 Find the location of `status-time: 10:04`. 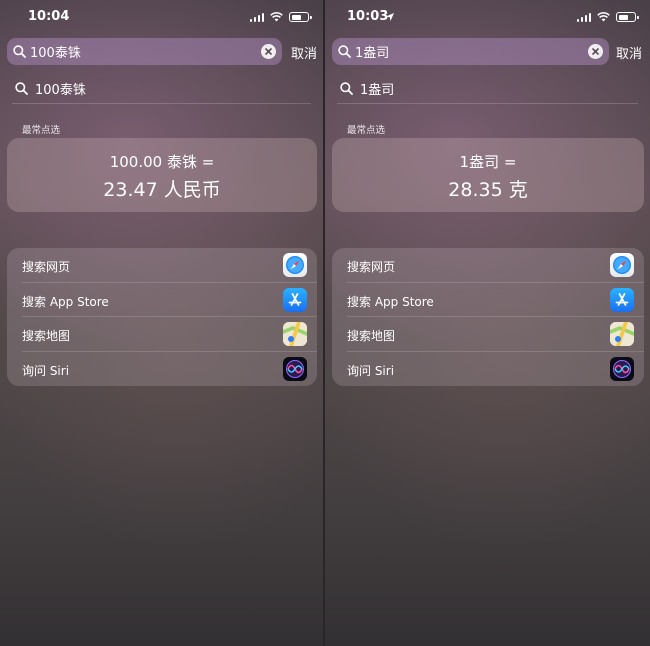

status-time: 10:04 is located at coordinates (49, 16).